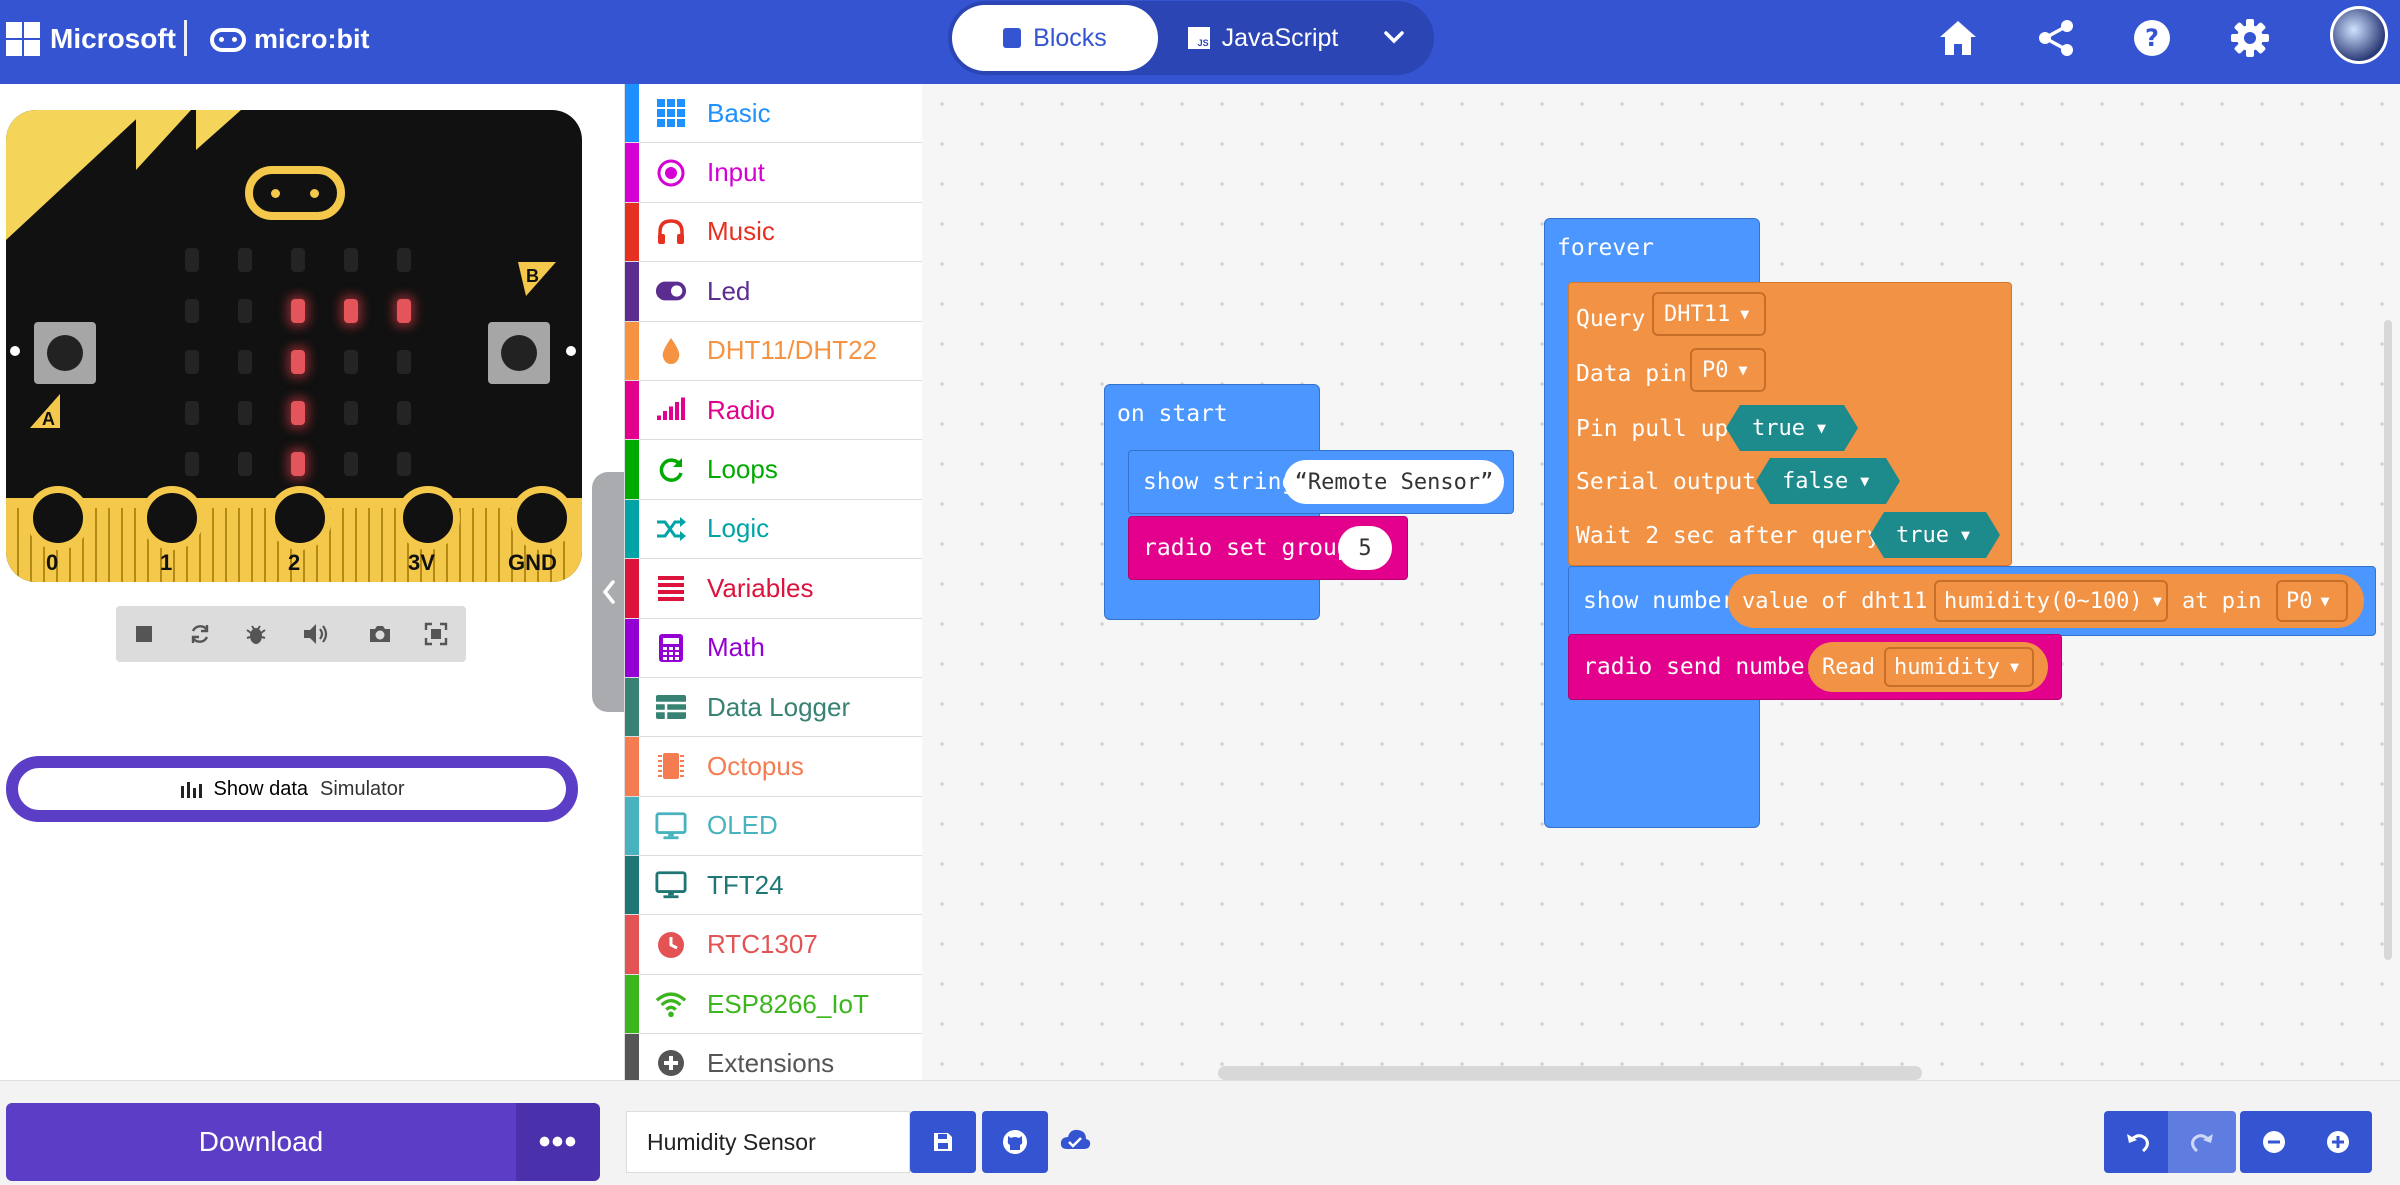 The image size is (2400, 1185). What do you see at coordinates (2359, 35) in the screenshot?
I see `user-avatar` at bounding box center [2359, 35].